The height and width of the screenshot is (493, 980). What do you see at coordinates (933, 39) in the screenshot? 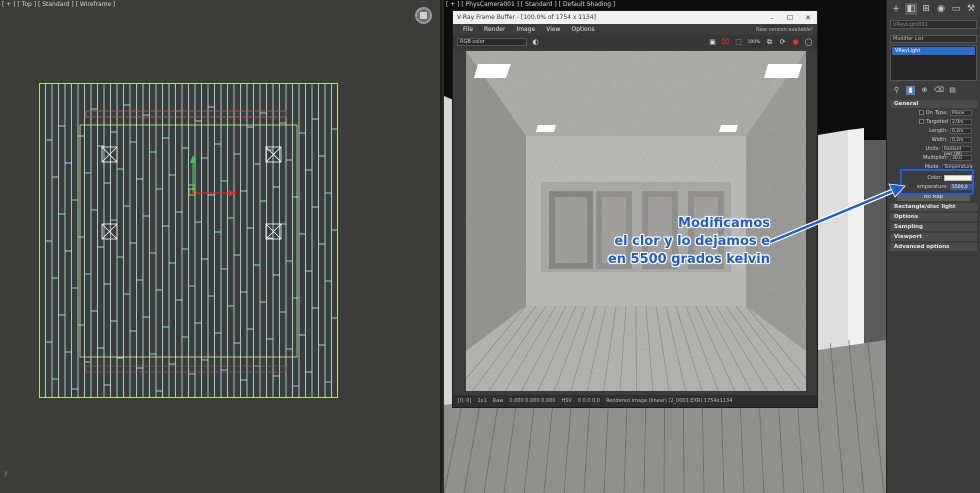
I see `modifier-list-dropdown: Modifier List` at bounding box center [933, 39].